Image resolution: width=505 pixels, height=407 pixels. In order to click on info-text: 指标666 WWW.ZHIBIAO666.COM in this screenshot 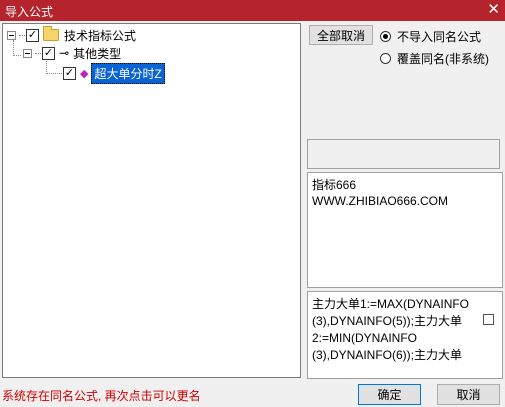, I will do `click(380, 193)`.